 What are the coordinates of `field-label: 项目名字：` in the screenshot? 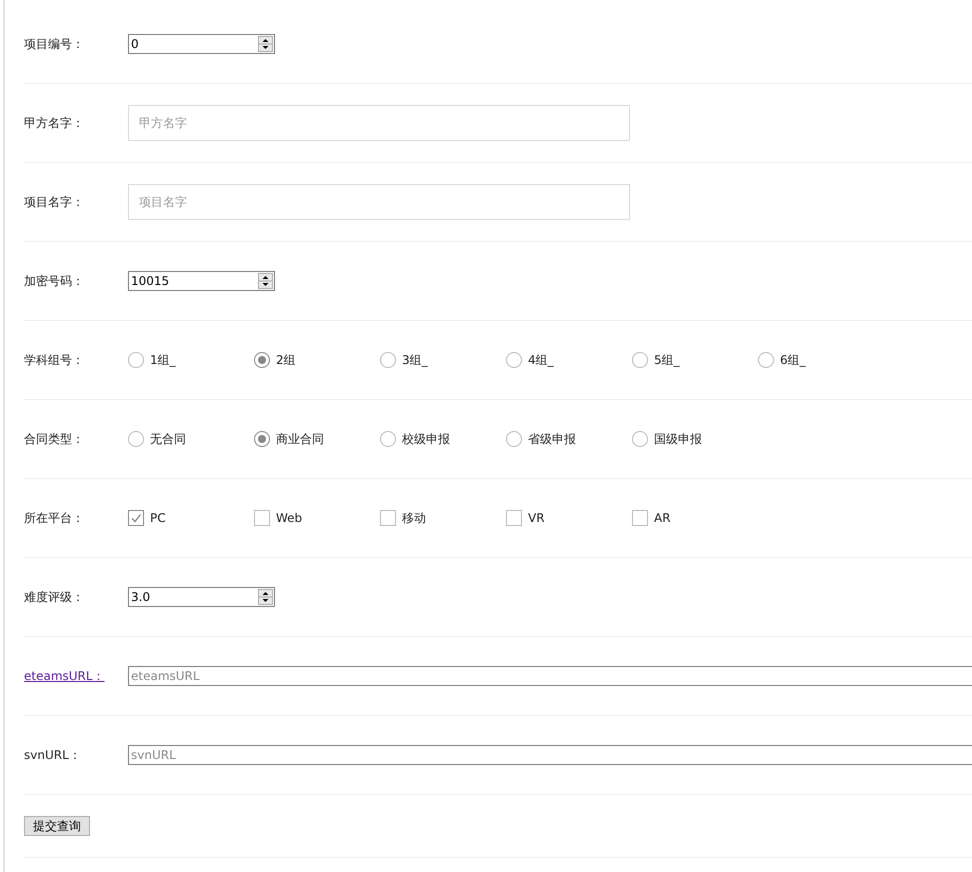 It's located at (54, 201).